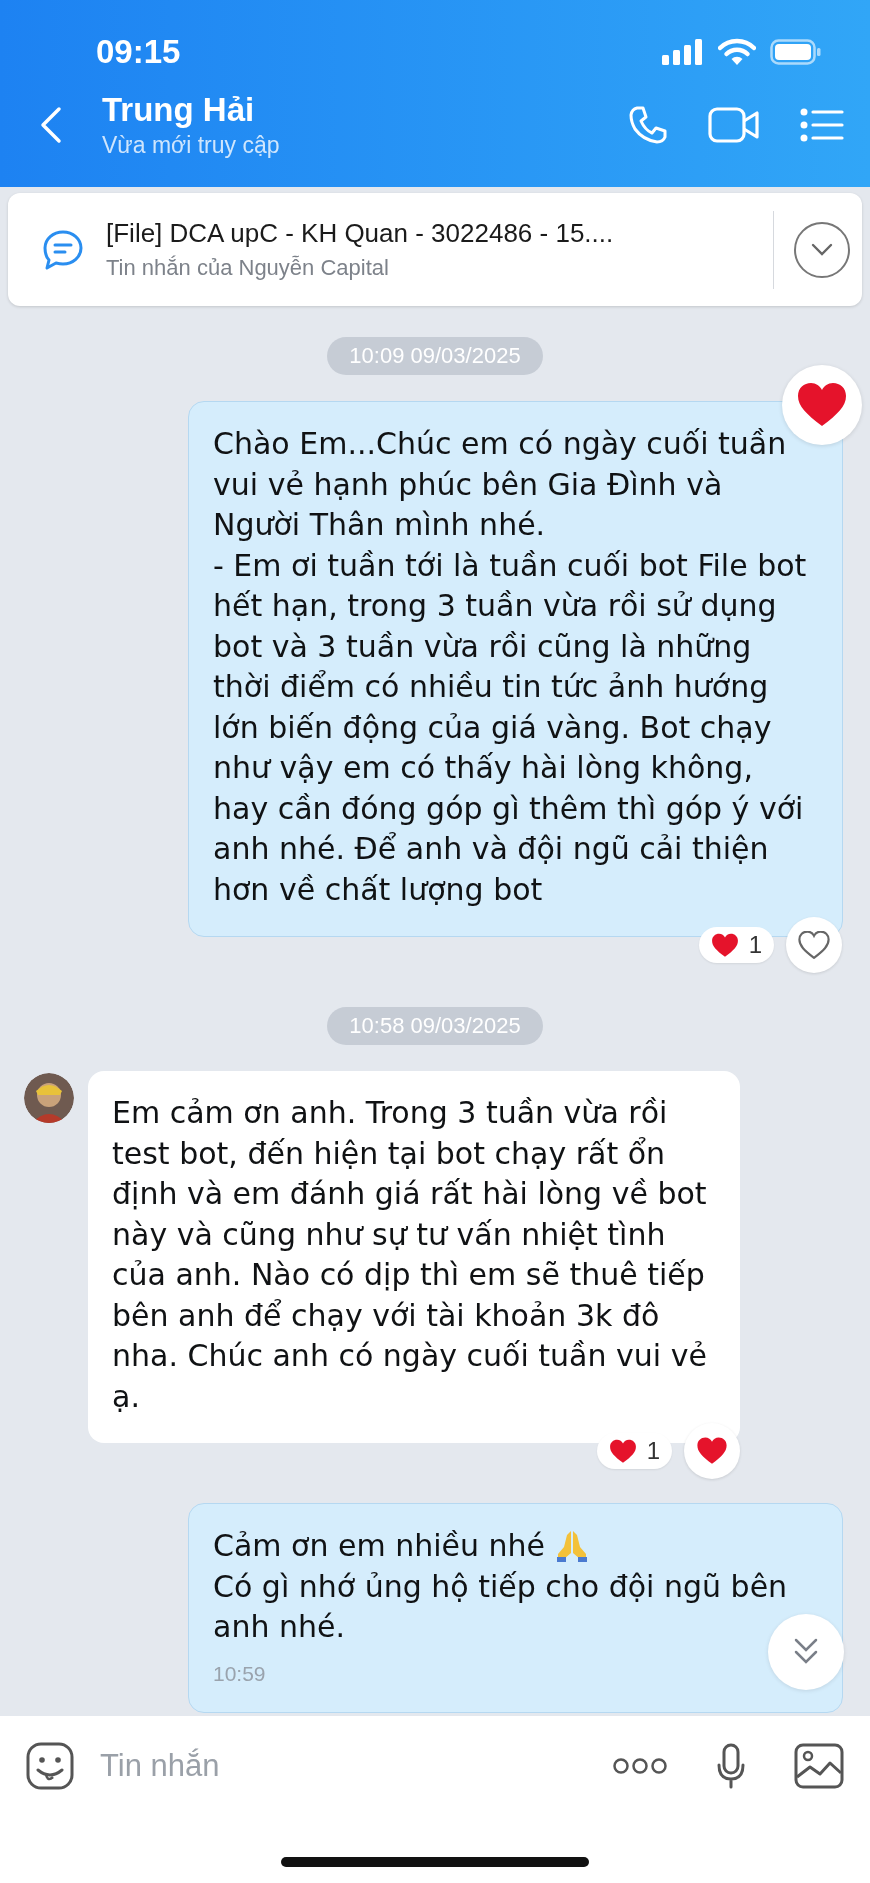 The width and height of the screenshot is (870, 1883). What do you see at coordinates (683, 52) in the screenshot?
I see `signal-icon` at bounding box center [683, 52].